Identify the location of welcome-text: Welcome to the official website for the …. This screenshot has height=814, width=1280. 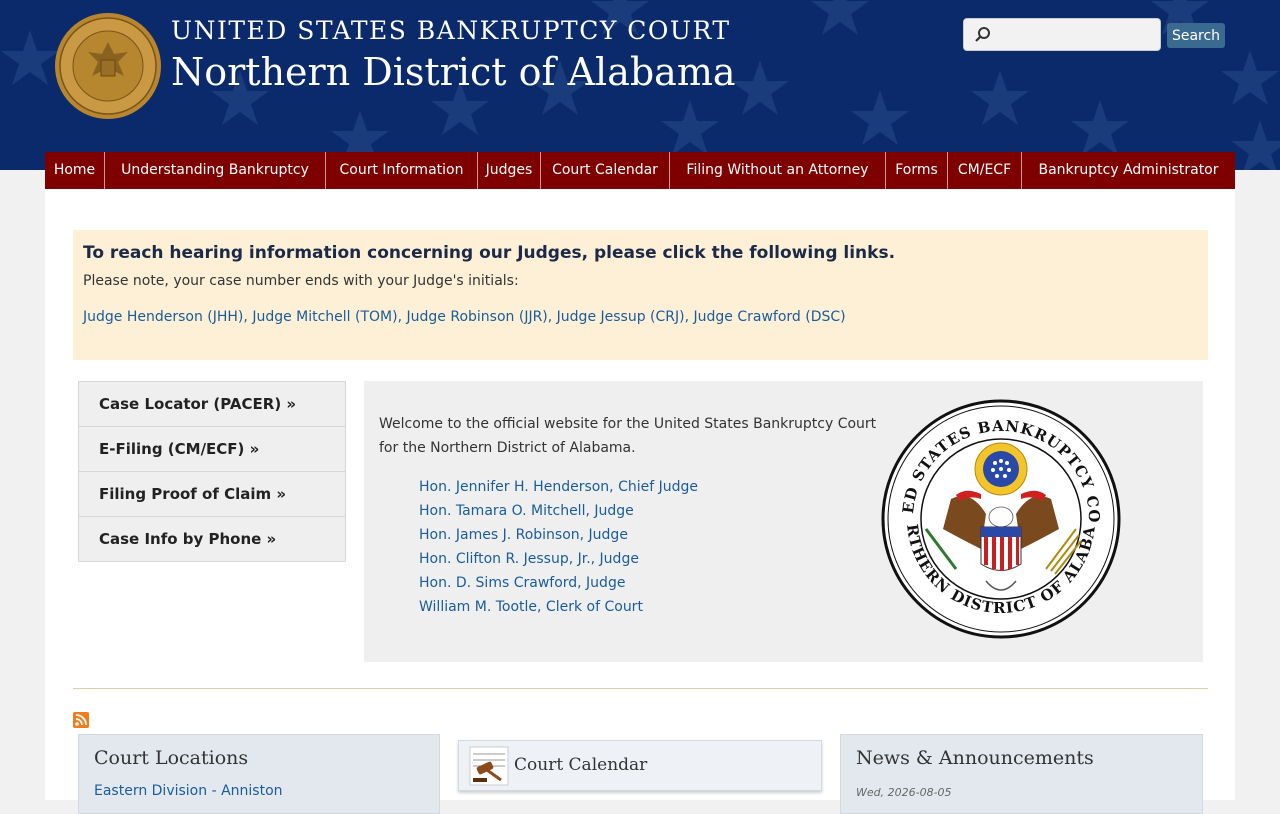
(628, 436).